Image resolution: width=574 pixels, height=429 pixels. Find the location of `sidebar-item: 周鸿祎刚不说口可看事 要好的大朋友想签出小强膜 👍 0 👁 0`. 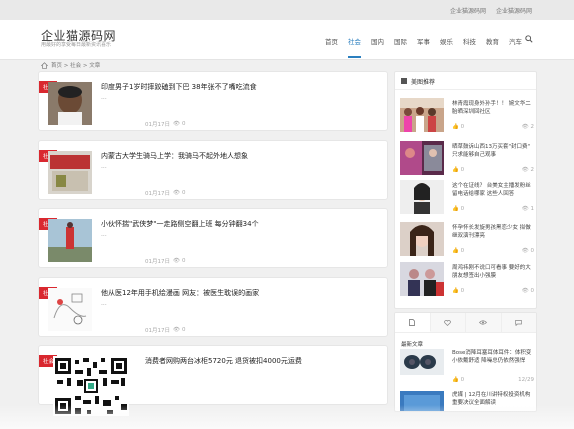

sidebar-item: 周鸿祎刚不说口可看事 要好的大朋友想签出小强膜 👍 0 👁 0 is located at coordinates (467, 282).